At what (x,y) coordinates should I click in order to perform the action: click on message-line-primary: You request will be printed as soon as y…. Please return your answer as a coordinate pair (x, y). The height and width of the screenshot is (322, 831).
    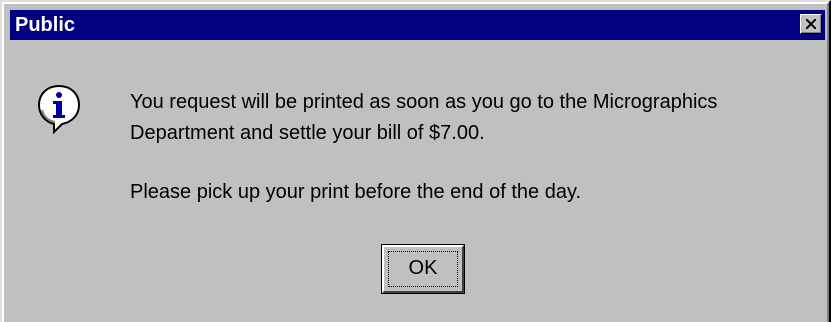
    Looking at the image, I should click on (424, 117).